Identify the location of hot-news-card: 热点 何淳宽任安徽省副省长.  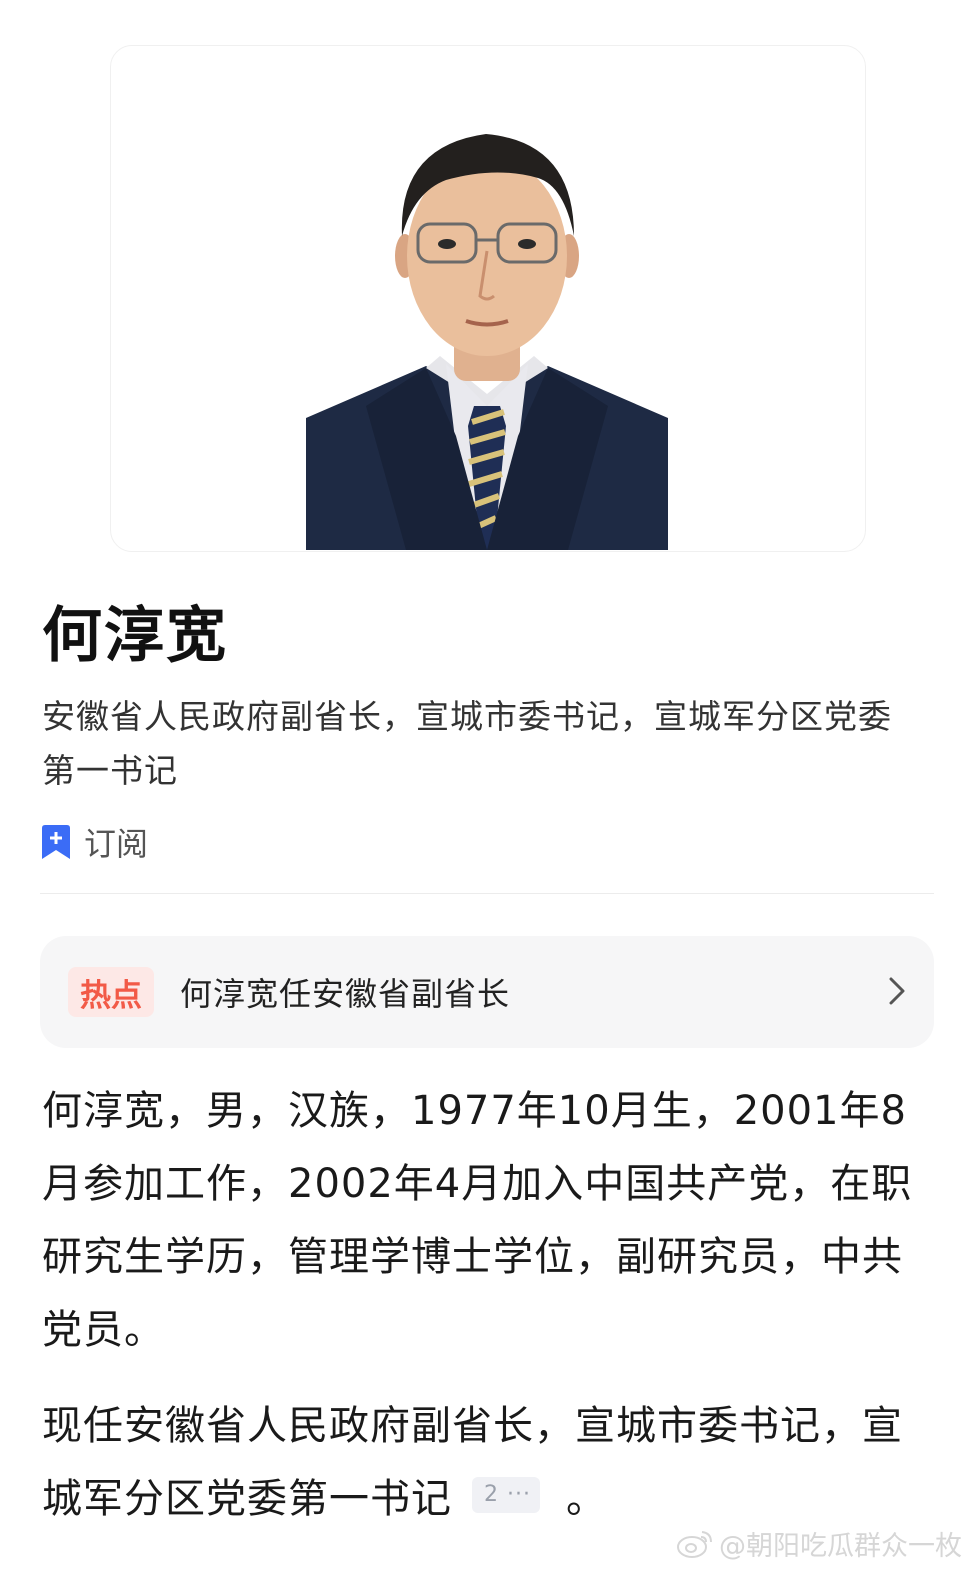
(487, 992).